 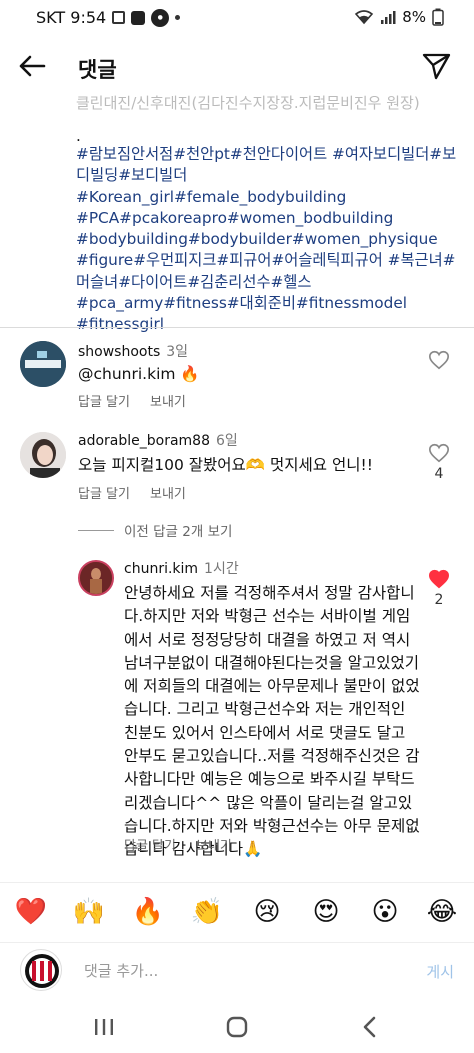 I want to click on app-badge-icon: ●, so click(x=160, y=17).